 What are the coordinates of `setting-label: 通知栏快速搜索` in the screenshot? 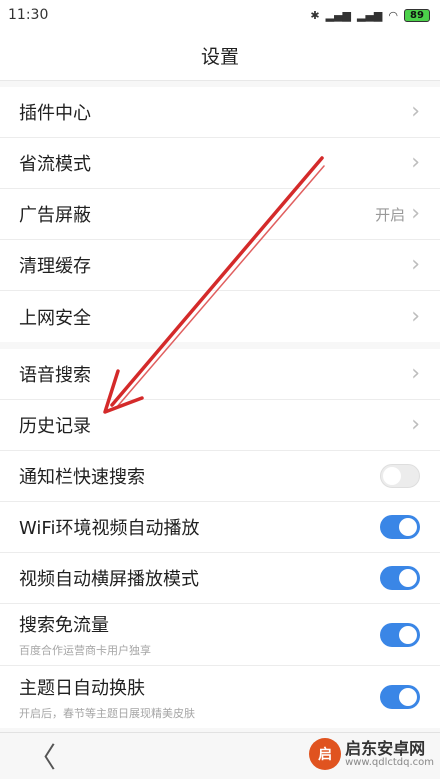 It's located at (82, 477).